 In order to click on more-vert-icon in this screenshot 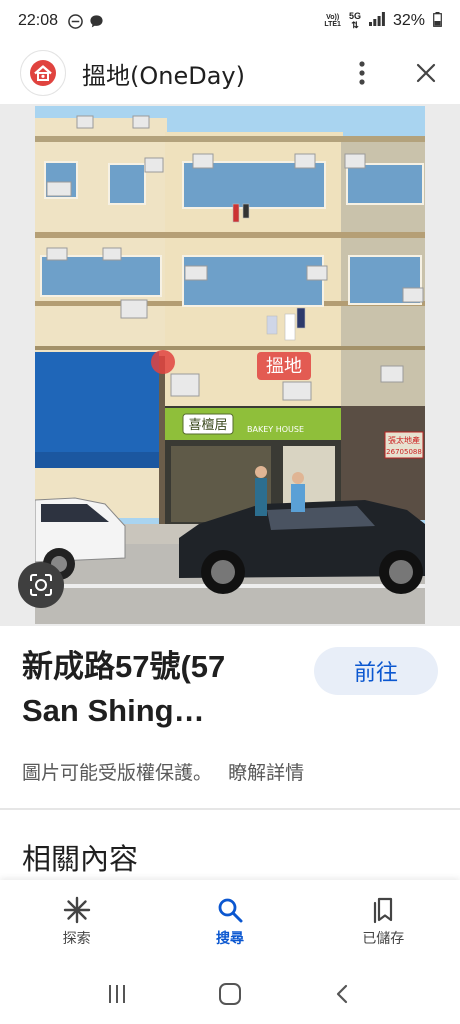, I will do `click(362, 73)`.